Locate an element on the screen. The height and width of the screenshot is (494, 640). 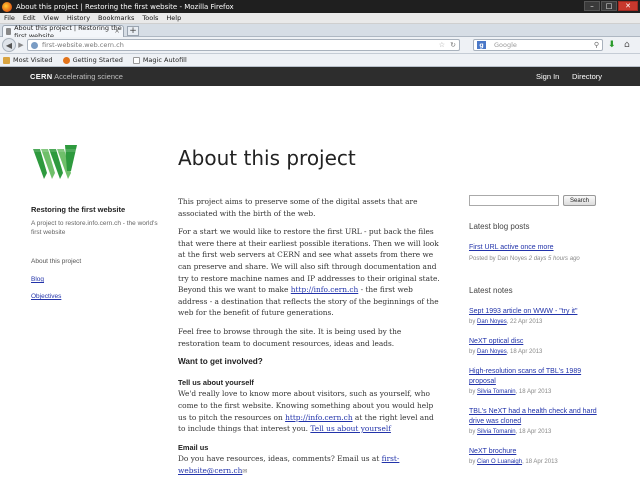
involved-heading: Want to get involved? is located at coordinates (220, 362).